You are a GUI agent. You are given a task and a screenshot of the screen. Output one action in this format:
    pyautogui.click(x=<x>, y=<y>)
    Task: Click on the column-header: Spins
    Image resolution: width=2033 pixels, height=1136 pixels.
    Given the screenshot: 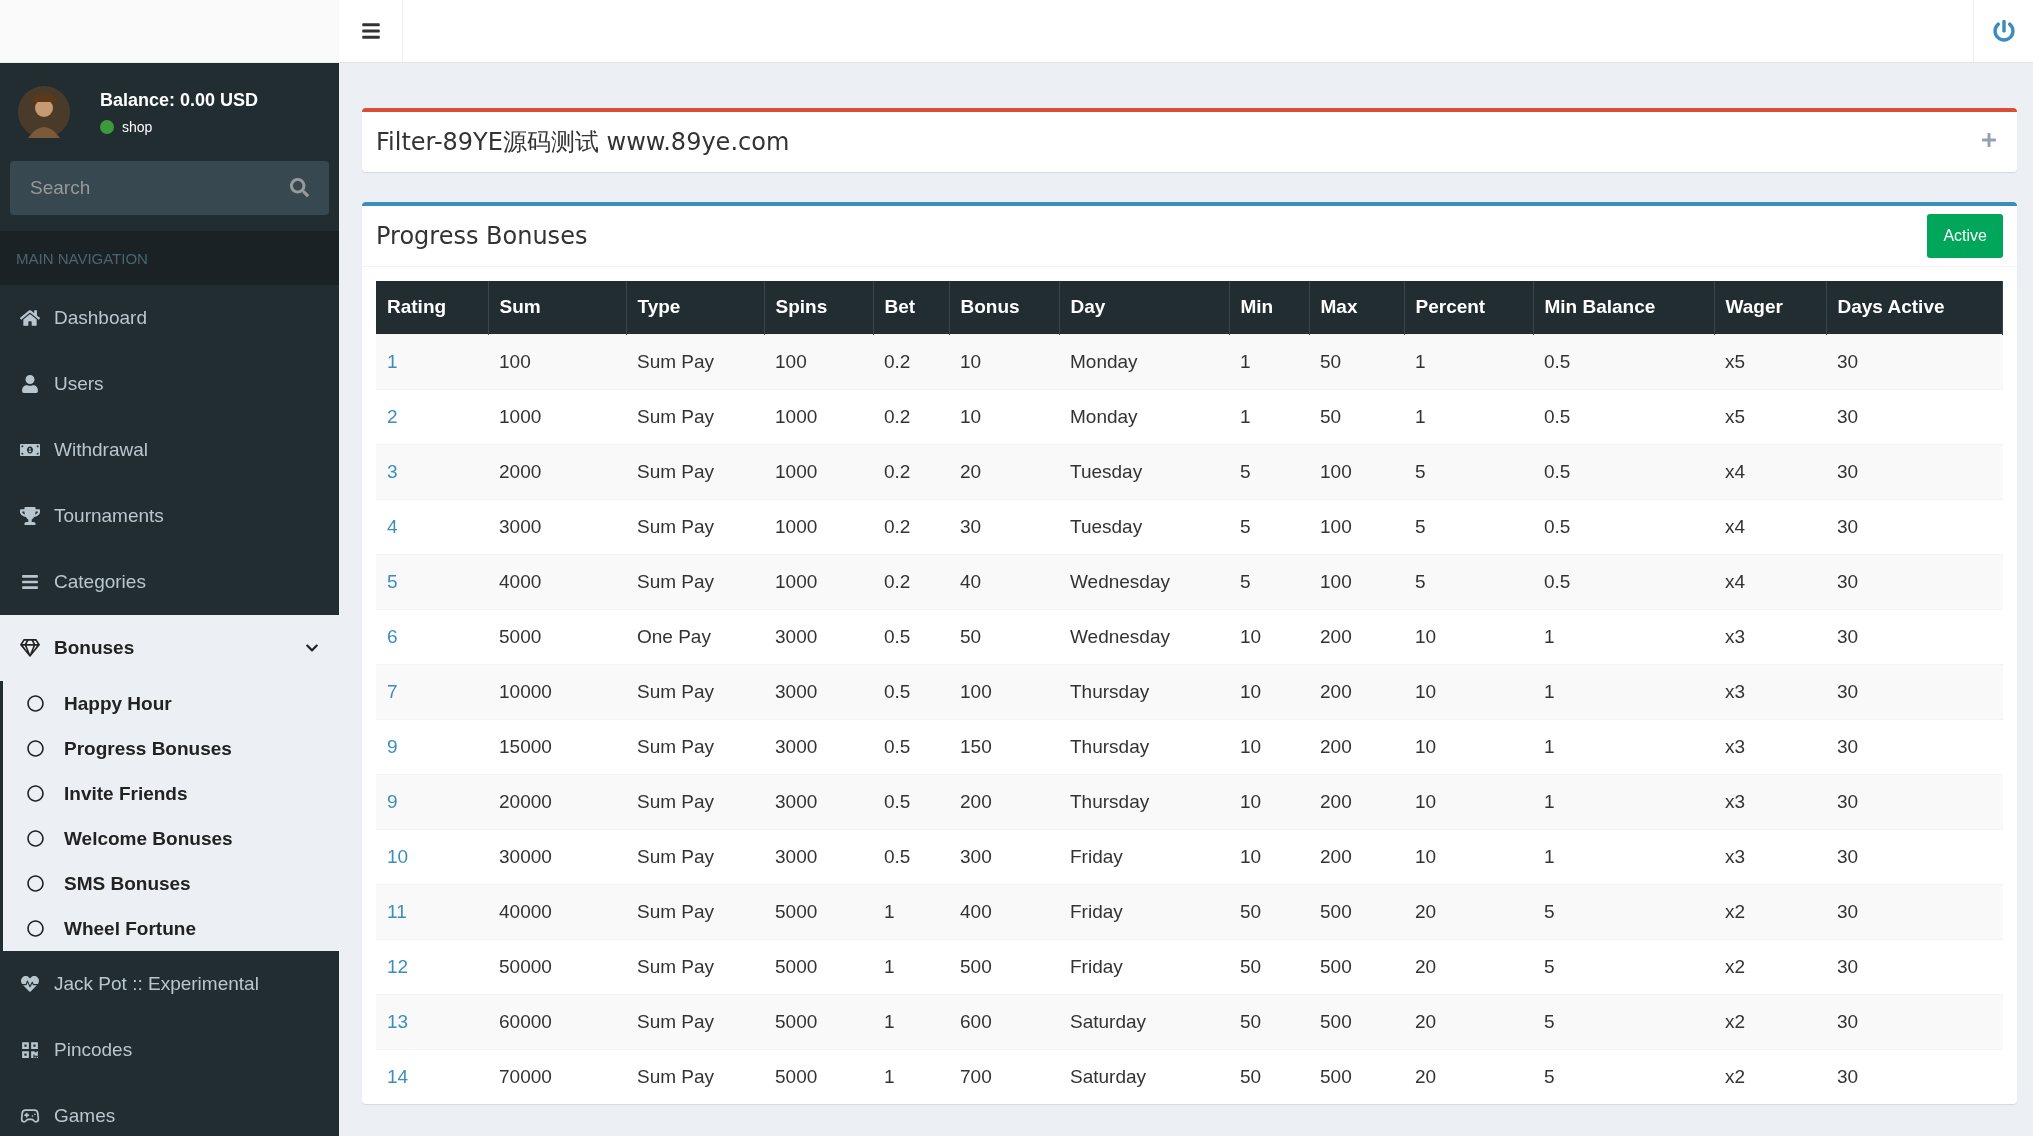 What is the action you would take?
    pyautogui.click(x=818, y=307)
    